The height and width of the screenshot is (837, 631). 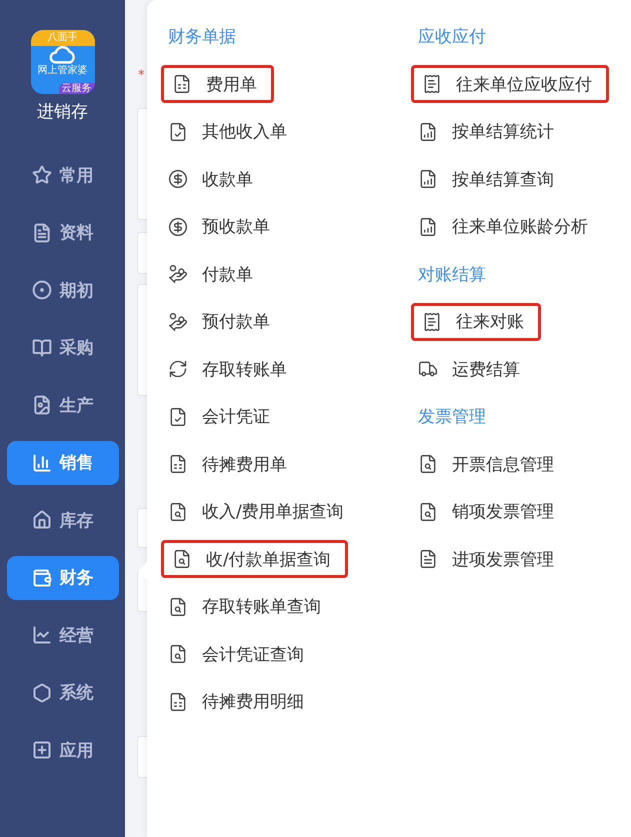 I want to click on menu-item: 会计凭证, so click(x=219, y=417).